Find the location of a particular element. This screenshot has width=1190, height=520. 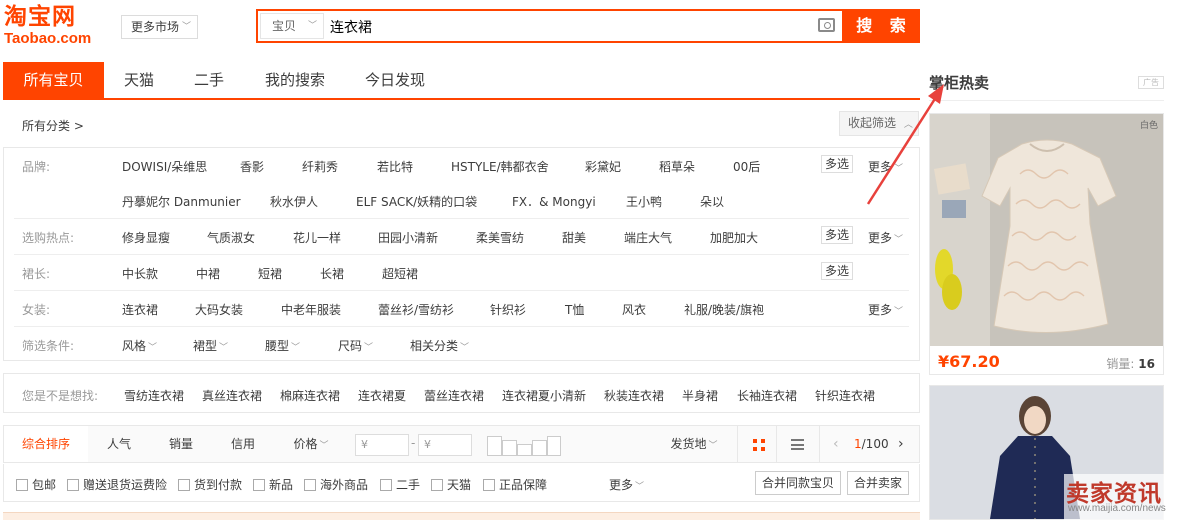

filter-option: 超短裙 is located at coordinates (400, 273).